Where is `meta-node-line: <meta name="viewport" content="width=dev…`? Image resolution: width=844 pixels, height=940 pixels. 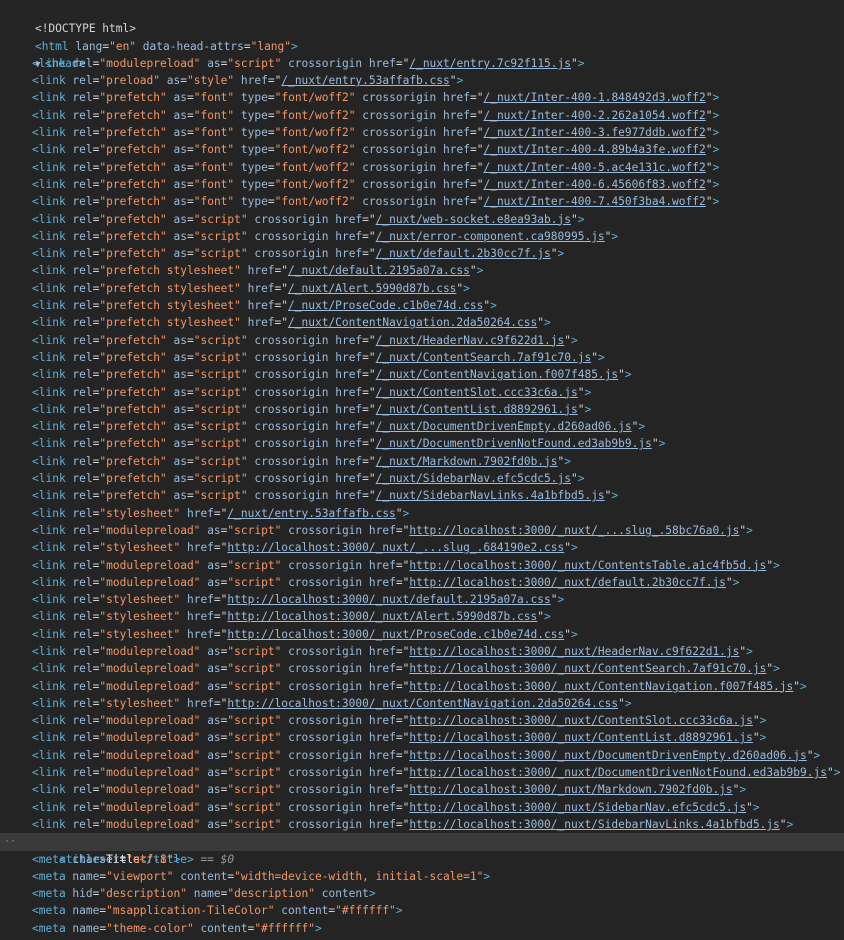
meta-node-line: <meta name="viewport" content="width=dev… is located at coordinates (422, 876).